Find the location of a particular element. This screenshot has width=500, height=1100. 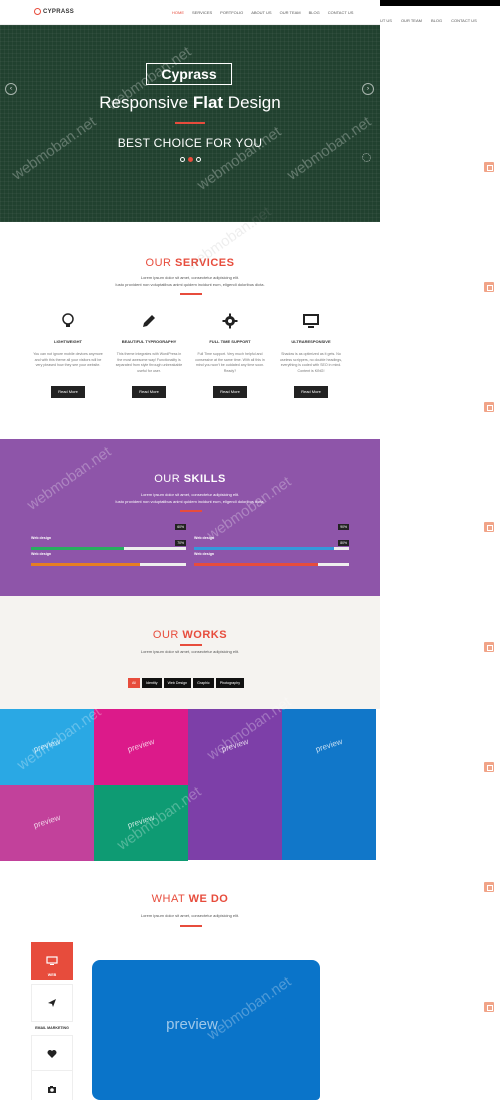

works-heading-a: OUR is located at coordinates (167, 635).